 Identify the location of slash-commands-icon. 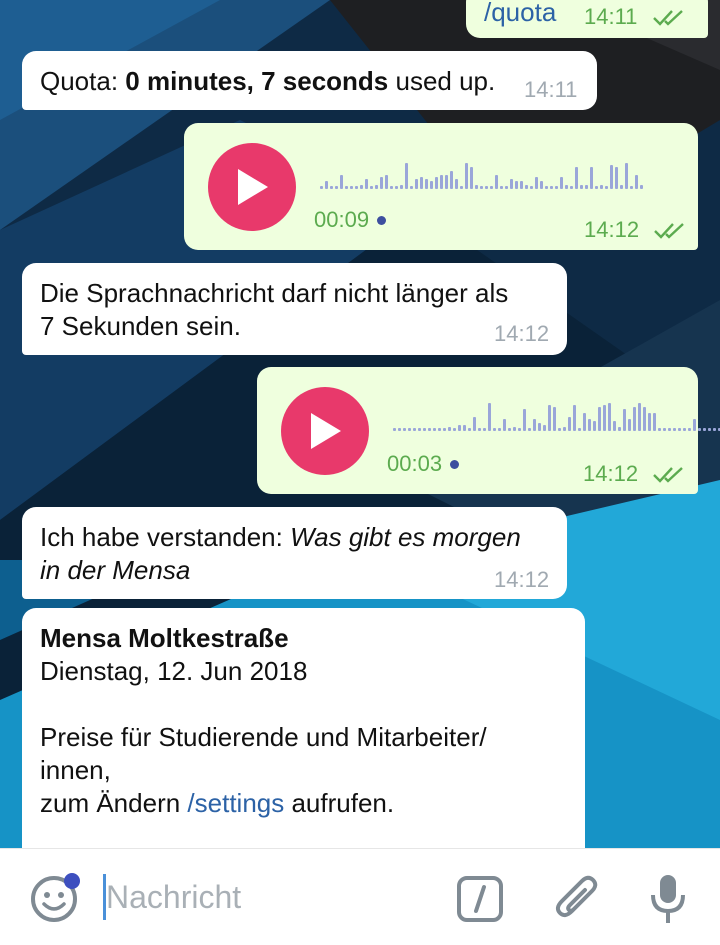
(480, 899).